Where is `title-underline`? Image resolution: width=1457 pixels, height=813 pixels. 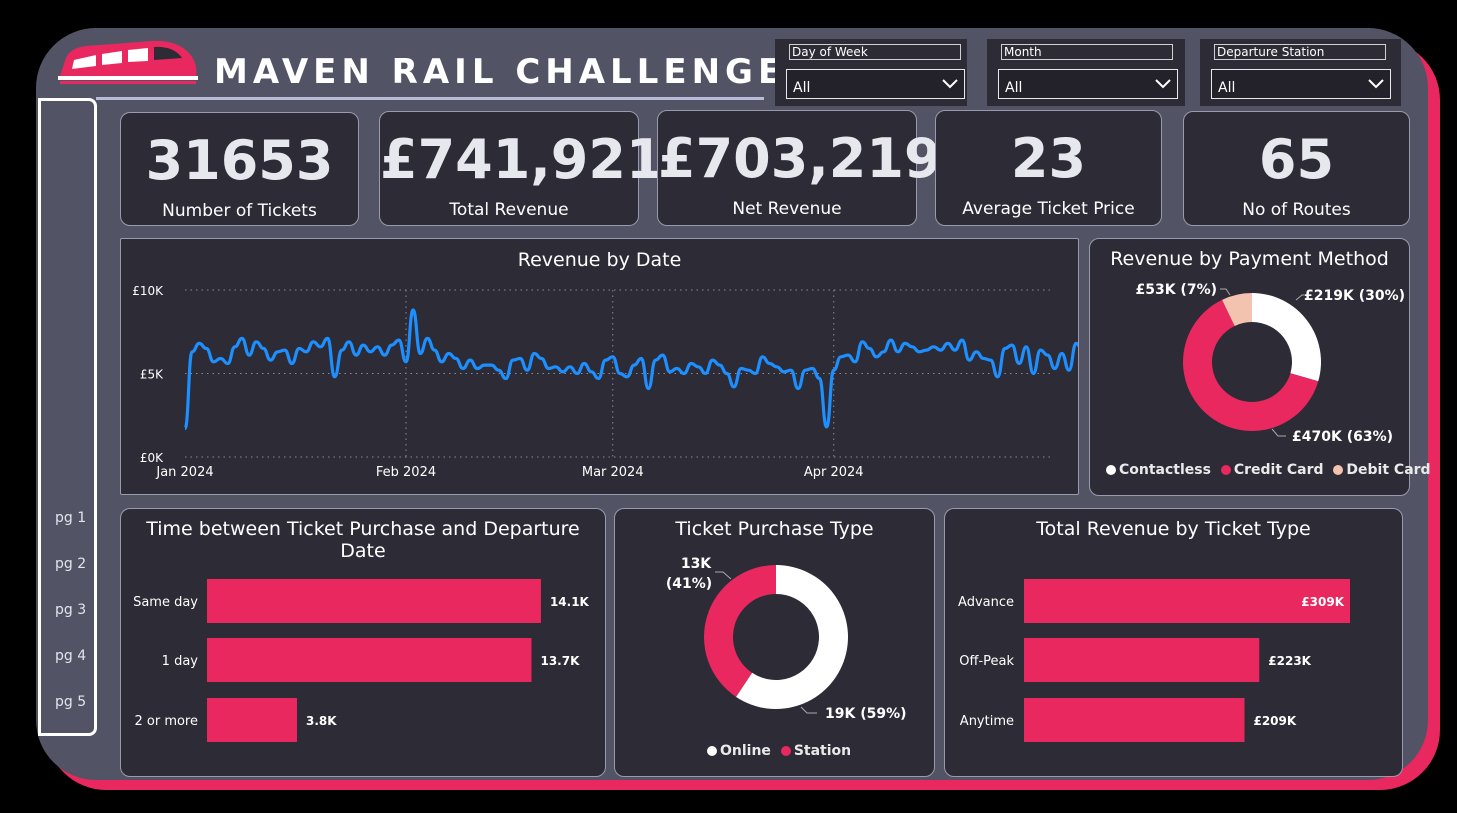
title-underline is located at coordinates (430, 98).